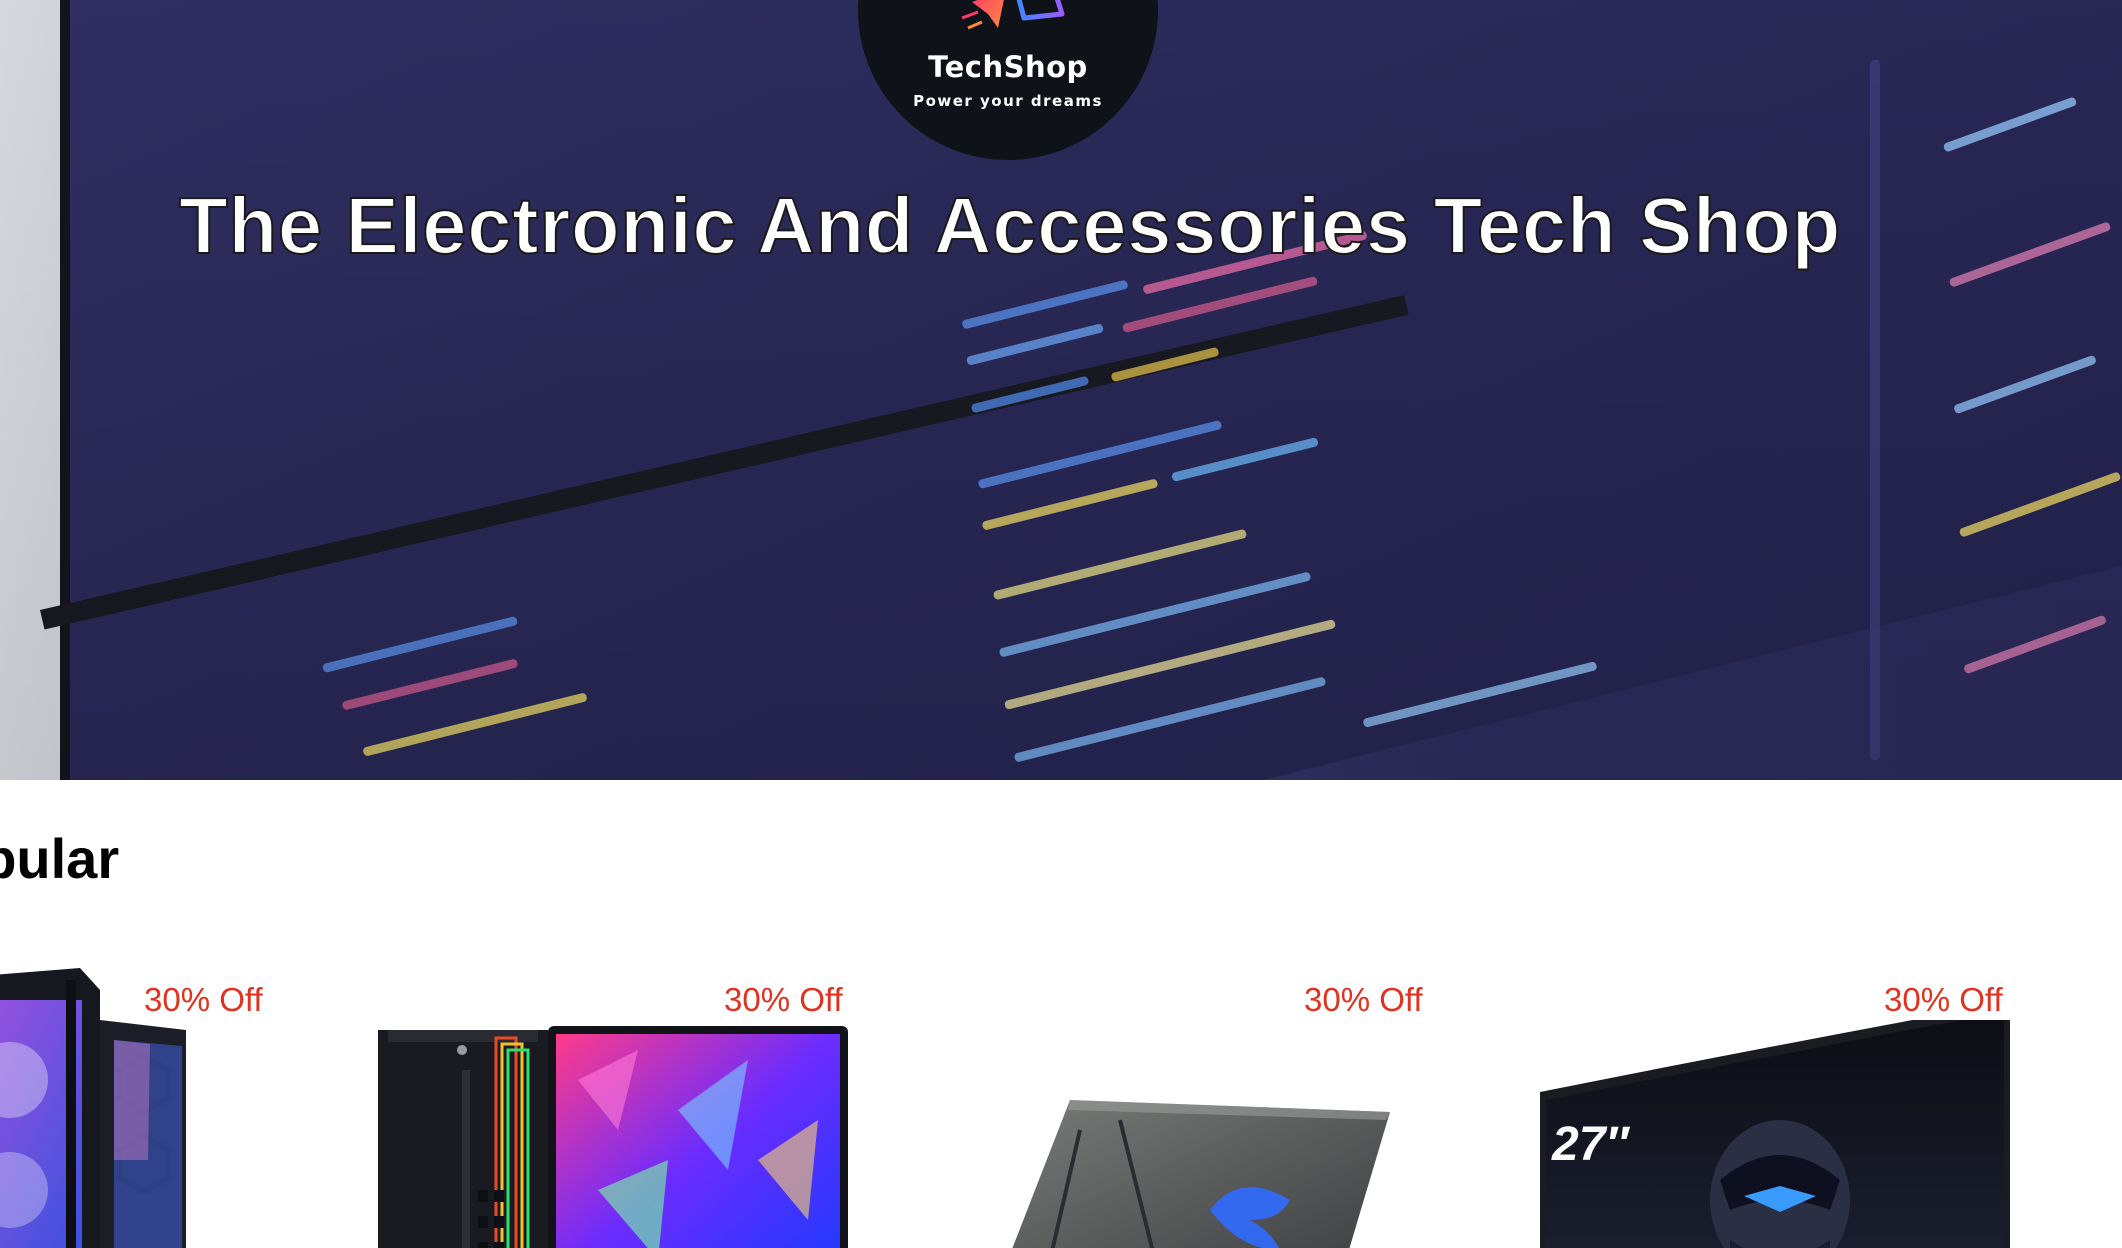  I want to click on hero-title: The Electronic And Accessories Tech Shop, so click(1009, 225).